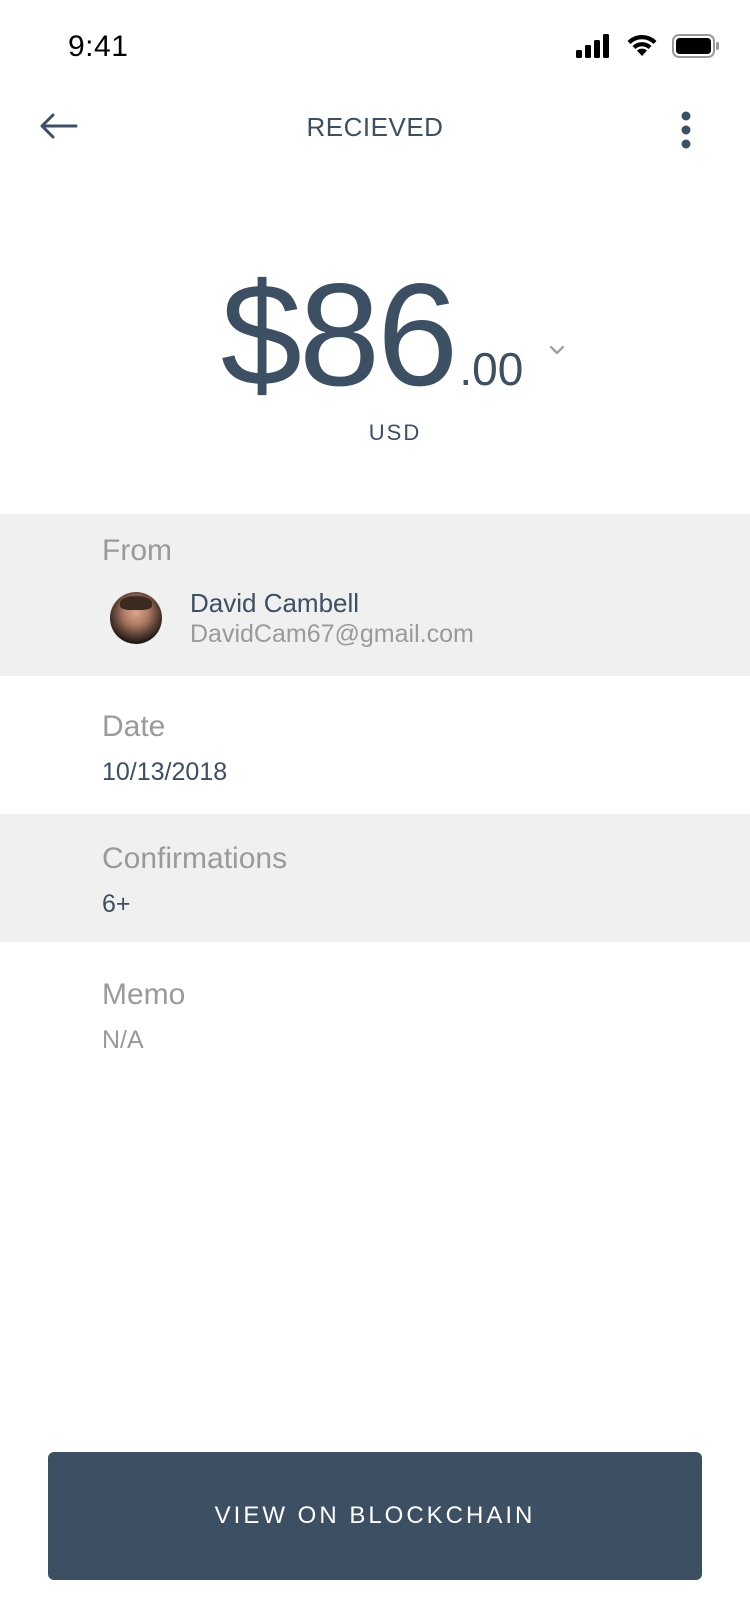 Image resolution: width=750 pixels, height=1624 pixels. Describe the element at coordinates (696, 48) in the screenshot. I see `battery-icon` at that location.